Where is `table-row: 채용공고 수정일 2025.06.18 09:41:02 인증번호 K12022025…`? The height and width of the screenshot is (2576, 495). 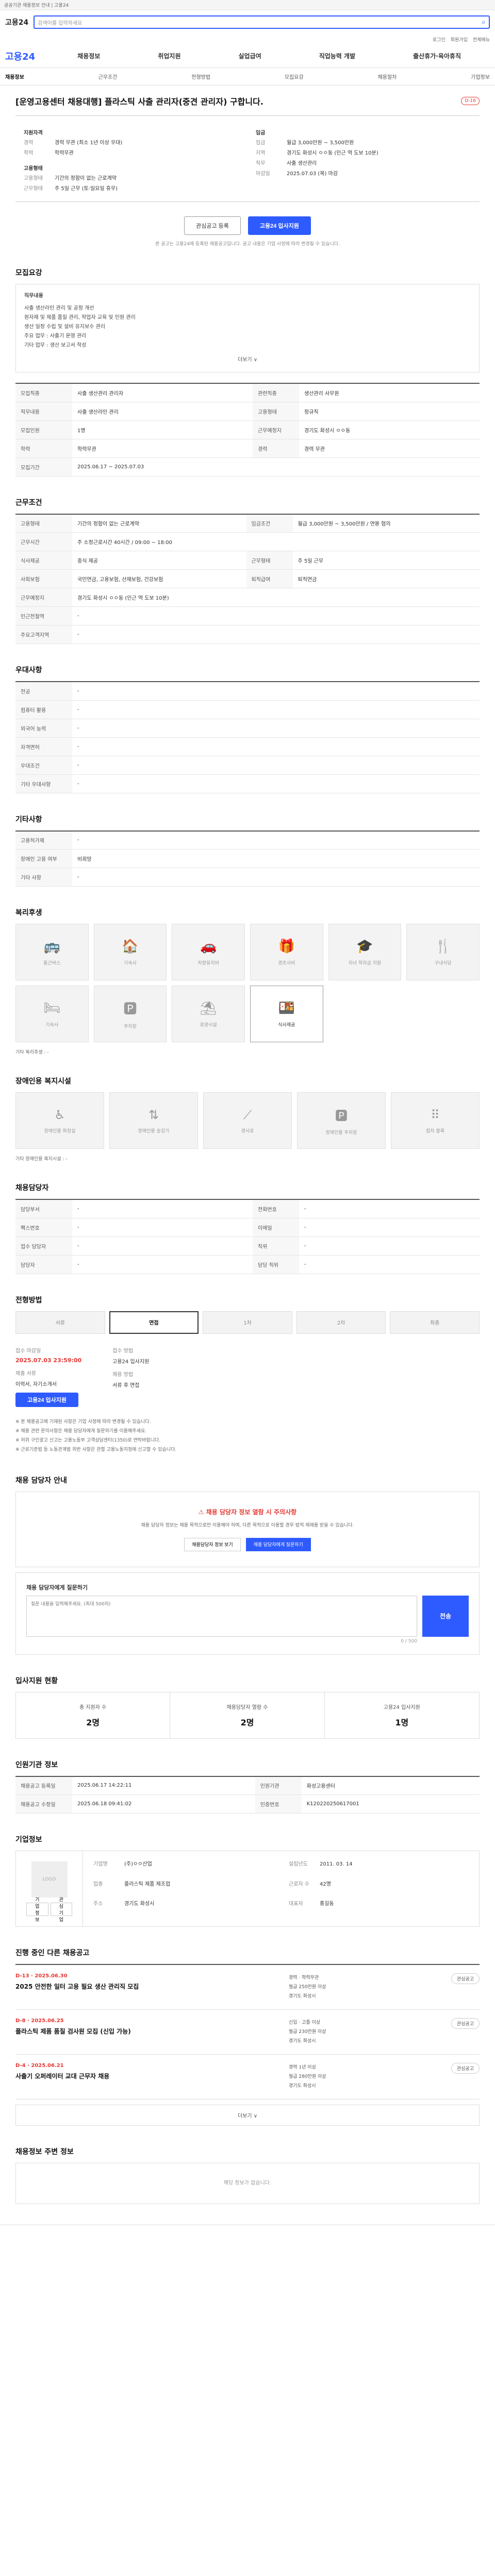 table-row: 채용공고 수정일 2025.06.18 09:41:02 인증번호 K12022025… is located at coordinates (247, 1804).